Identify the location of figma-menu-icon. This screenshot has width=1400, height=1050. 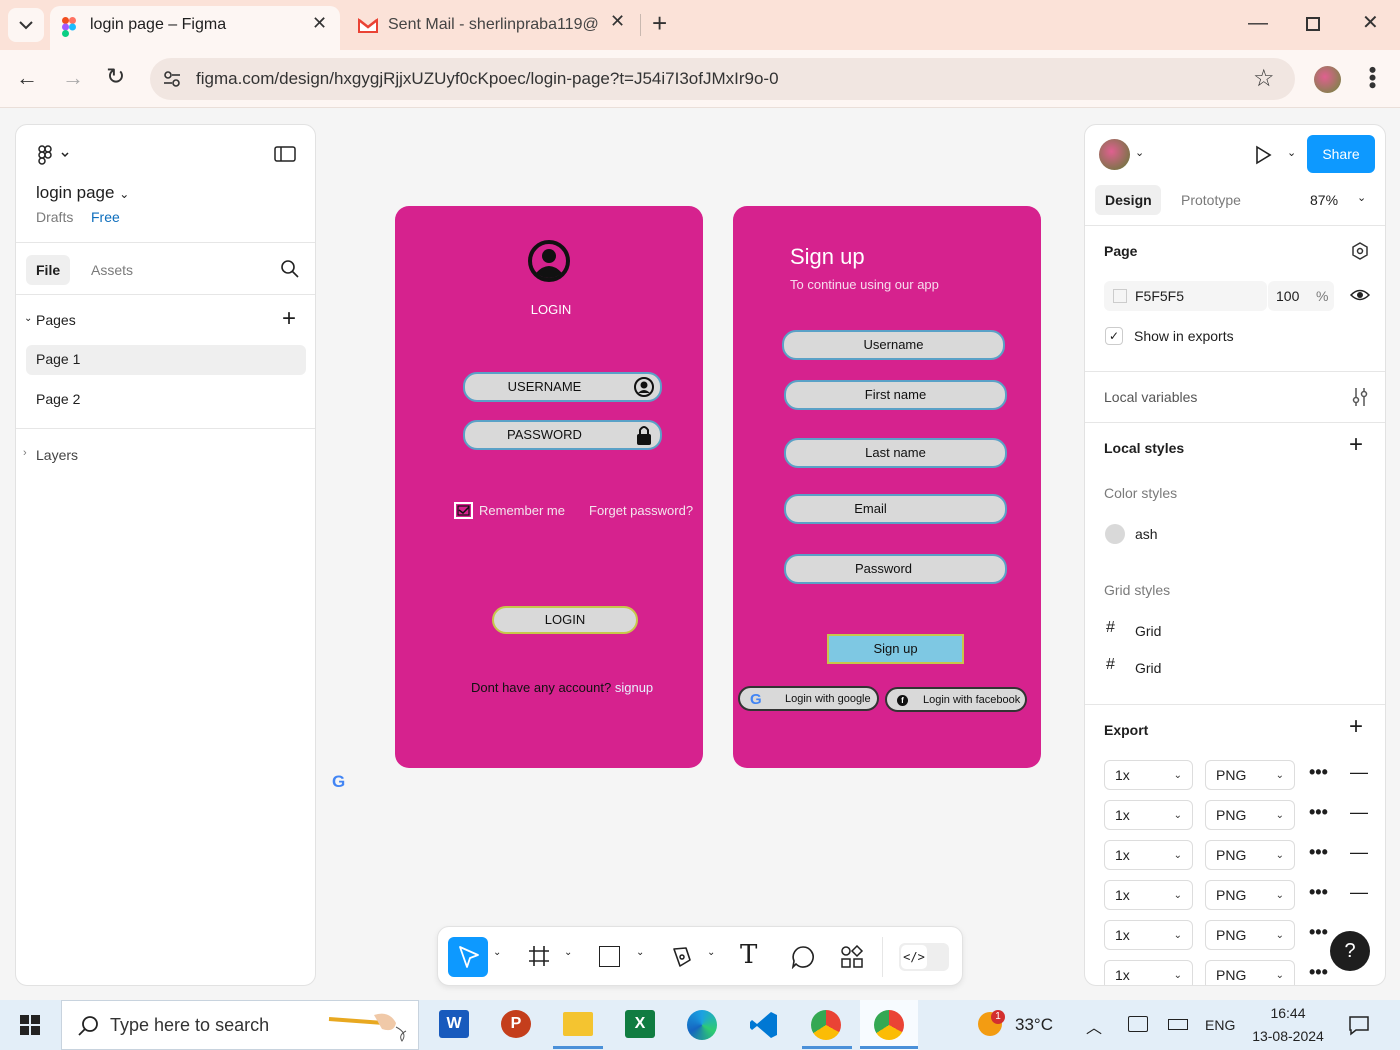
(55, 155).